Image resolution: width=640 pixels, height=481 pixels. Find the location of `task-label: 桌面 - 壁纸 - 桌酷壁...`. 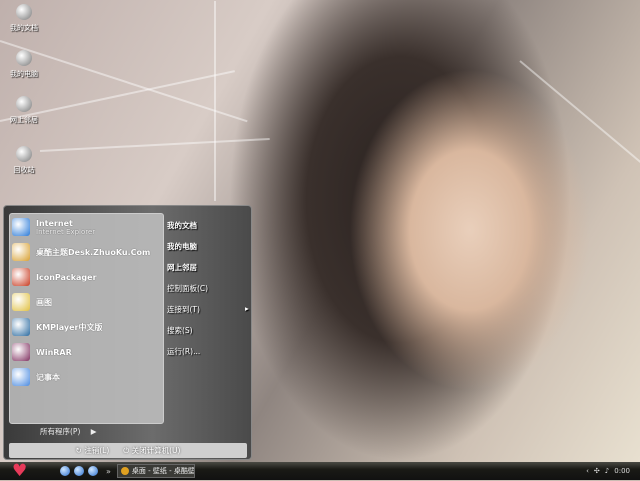

task-label: 桌面 - 壁纸 - 桌酷壁... is located at coordinates (163, 471).